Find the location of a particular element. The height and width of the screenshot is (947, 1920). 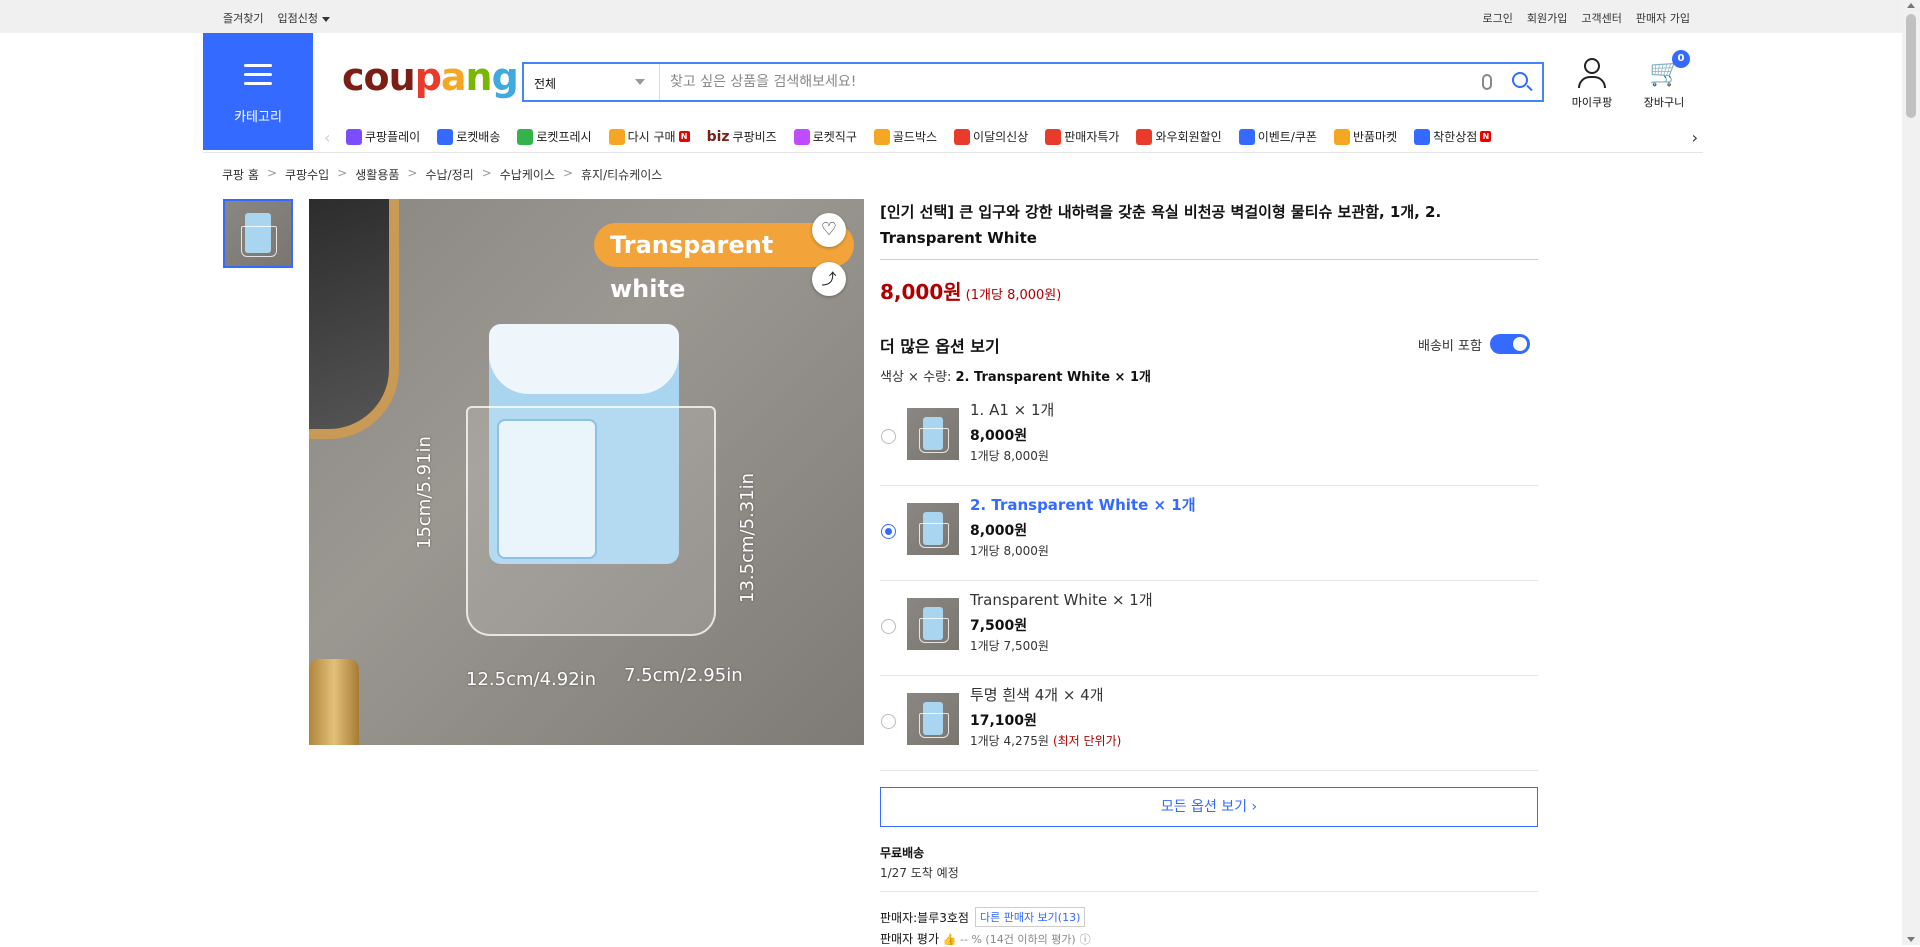

user-icon is located at coordinates (1592, 73).